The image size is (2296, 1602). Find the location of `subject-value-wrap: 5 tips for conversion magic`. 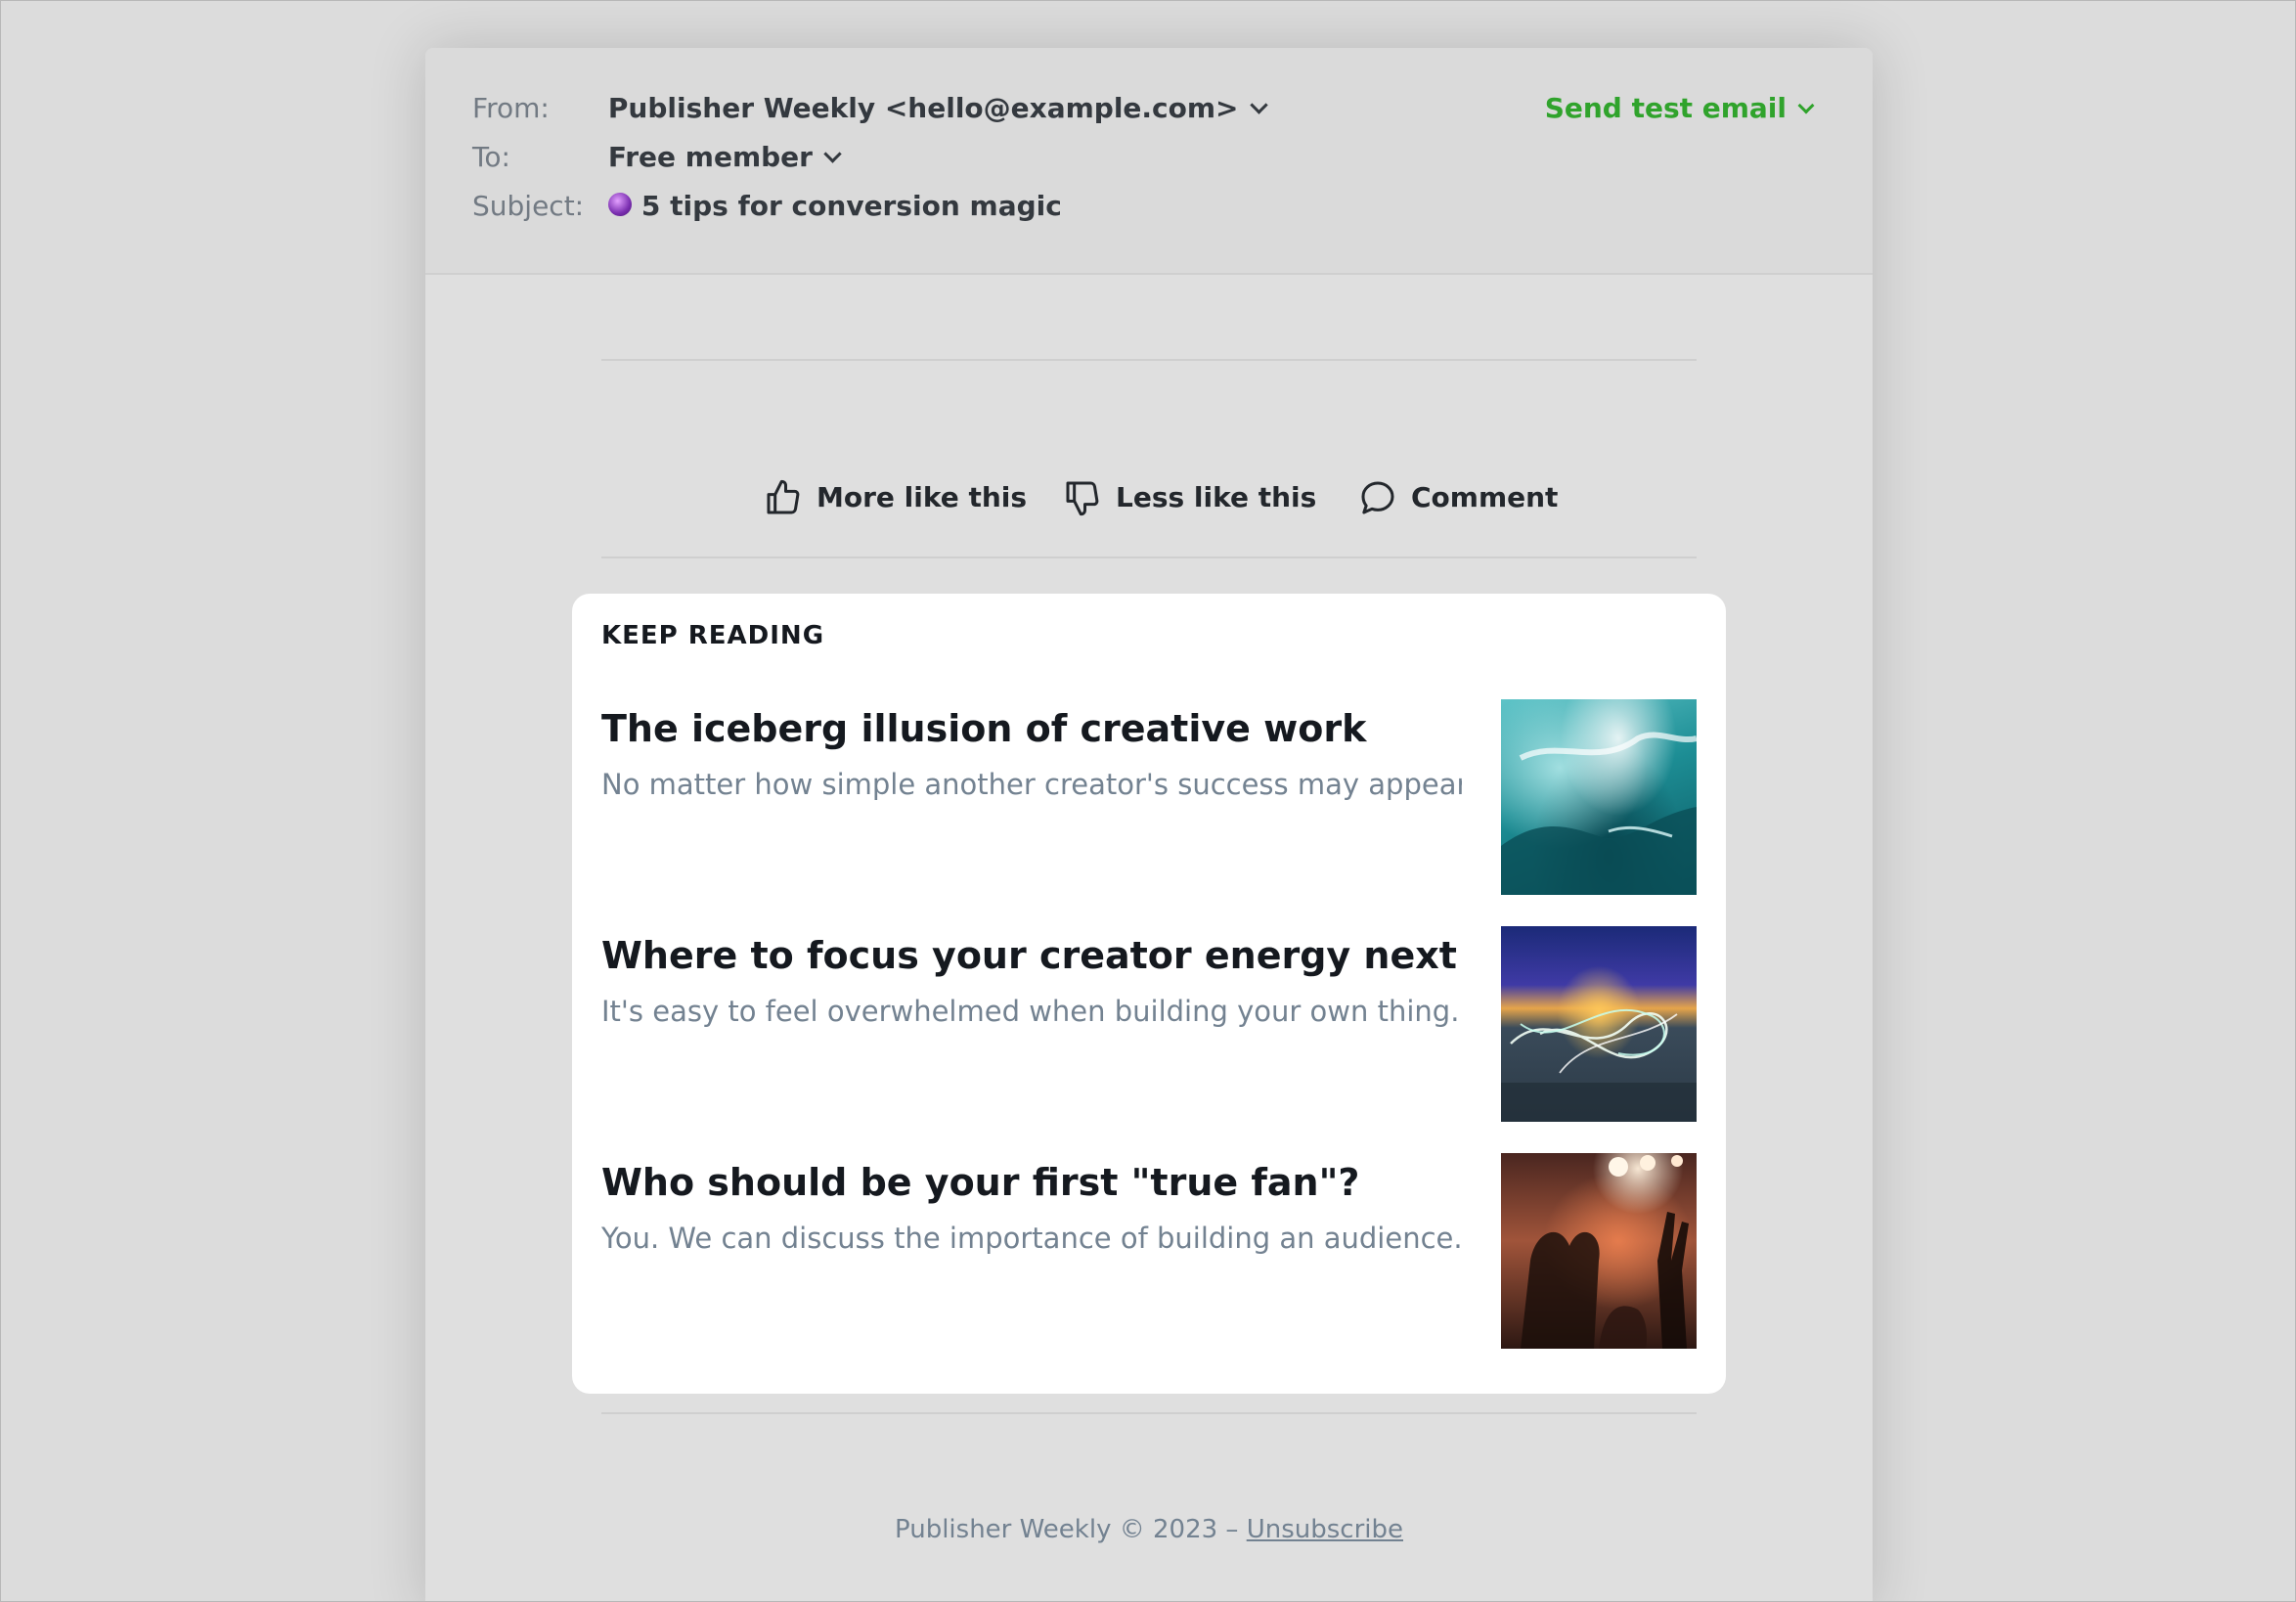

subject-value-wrap: 5 tips for conversion magic is located at coordinates (834, 206).